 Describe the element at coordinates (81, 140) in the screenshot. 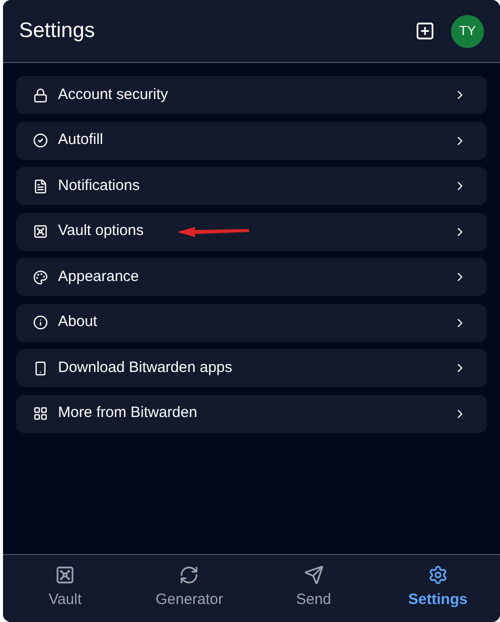

I see `item-label: Autofill` at that location.